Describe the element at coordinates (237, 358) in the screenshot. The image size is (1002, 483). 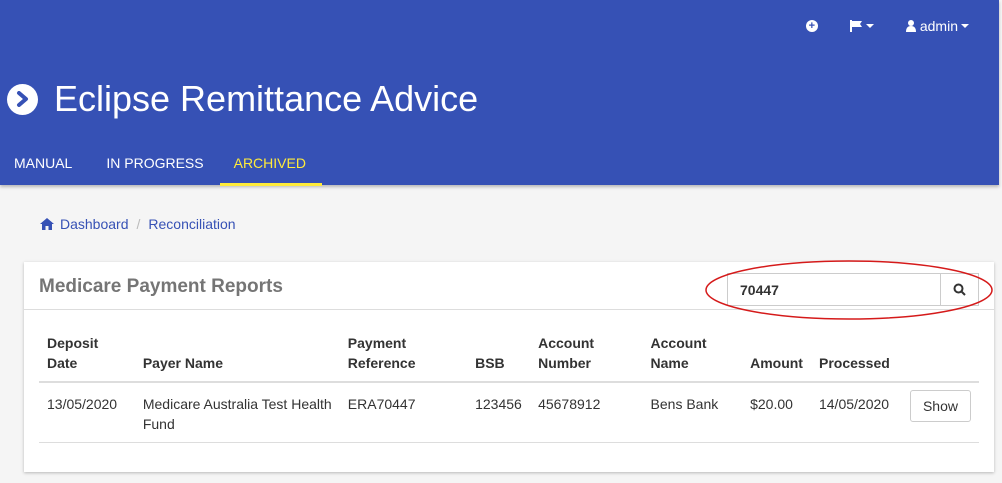
I see `col-payer-name: Payer Name` at that location.